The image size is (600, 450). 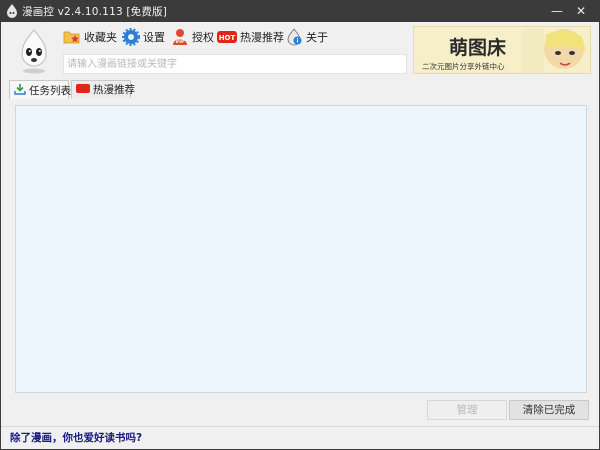 What do you see at coordinates (131, 37) in the screenshot?
I see `gear-icon` at bounding box center [131, 37].